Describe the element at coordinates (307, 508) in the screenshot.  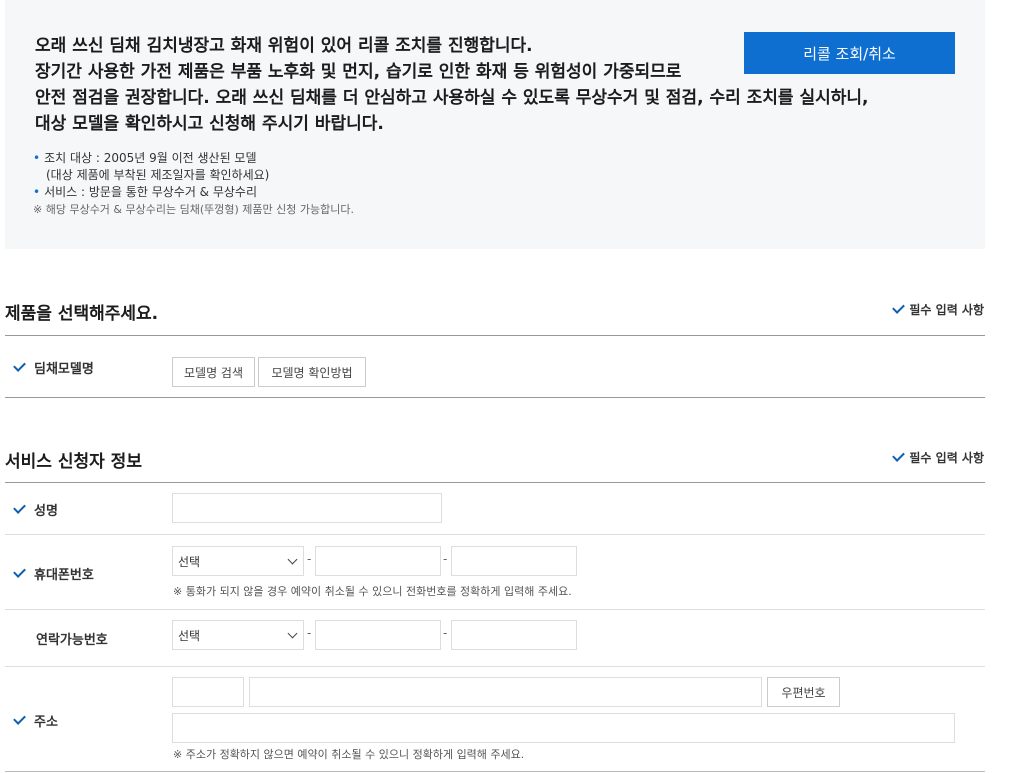
I see `name-input` at that location.